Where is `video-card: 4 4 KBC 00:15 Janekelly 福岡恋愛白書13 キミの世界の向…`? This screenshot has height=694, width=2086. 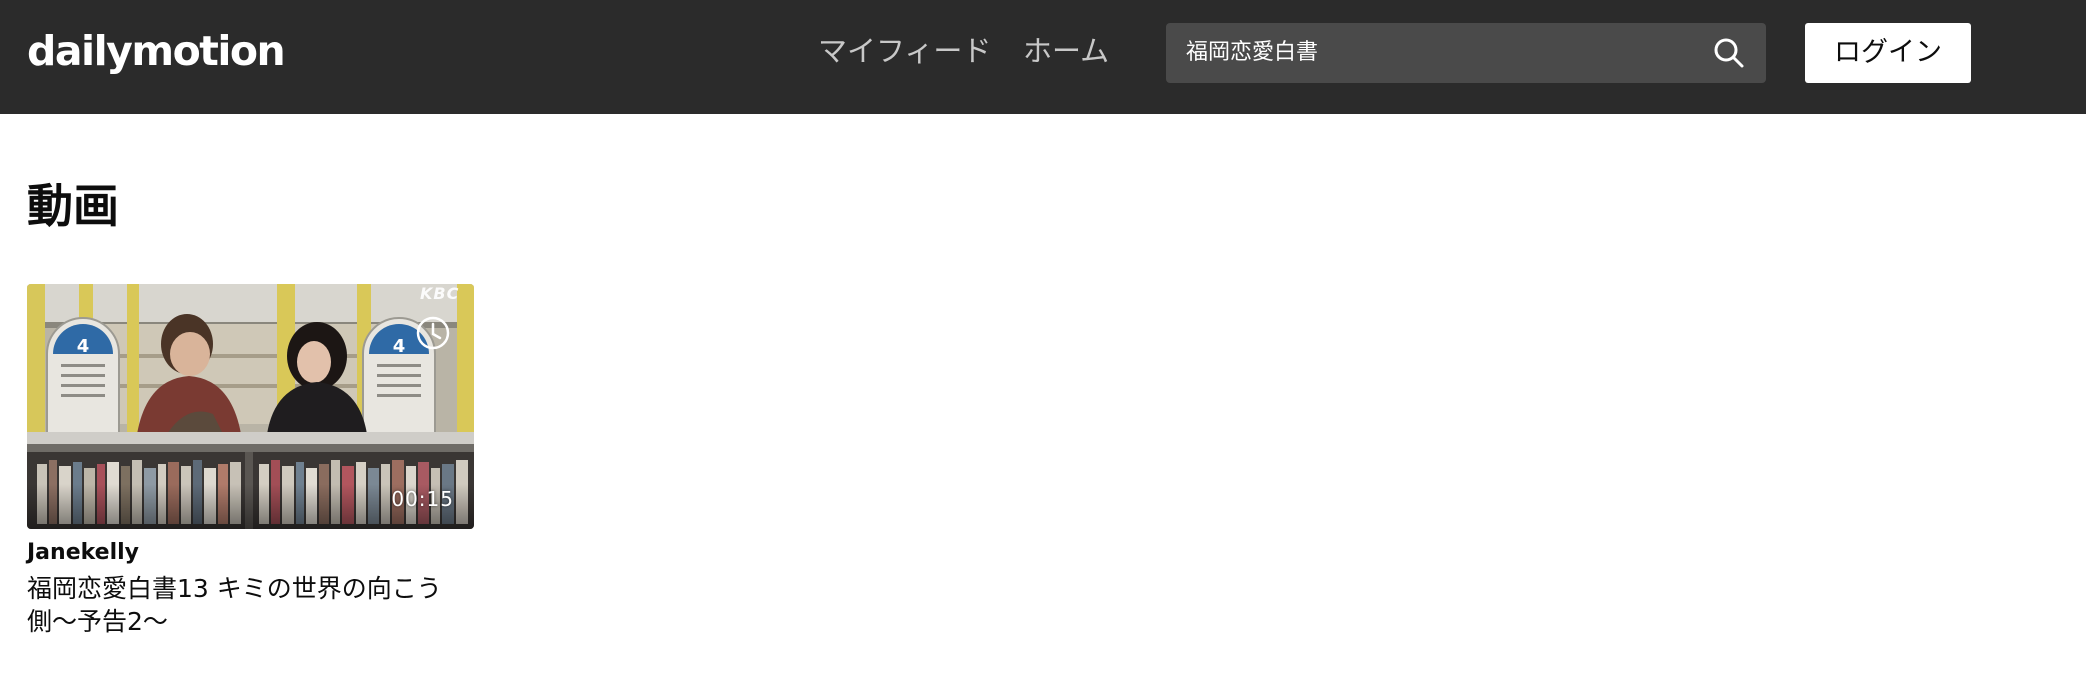
video-card: 4 4 KBC 00:15 Janekelly 福岡恋愛白書13 キミの世界の向… is located at coordinates (250, 464).